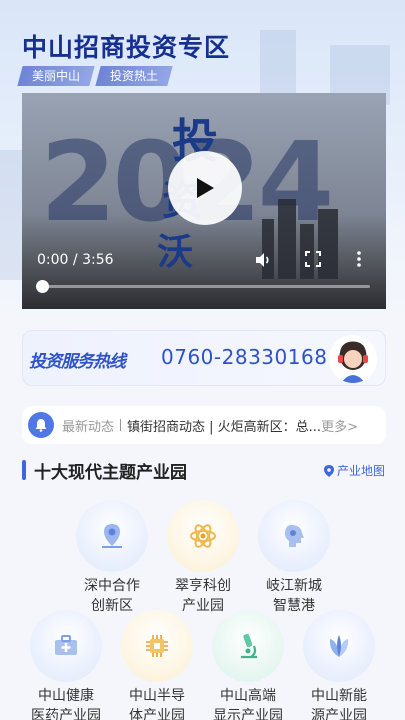 The height and width of the screenshot is (720, 405). What do you see at coordinates (339, 425) in the screenshot?
I see `news-more-link: 更多>` at bounding box center [339, 425].